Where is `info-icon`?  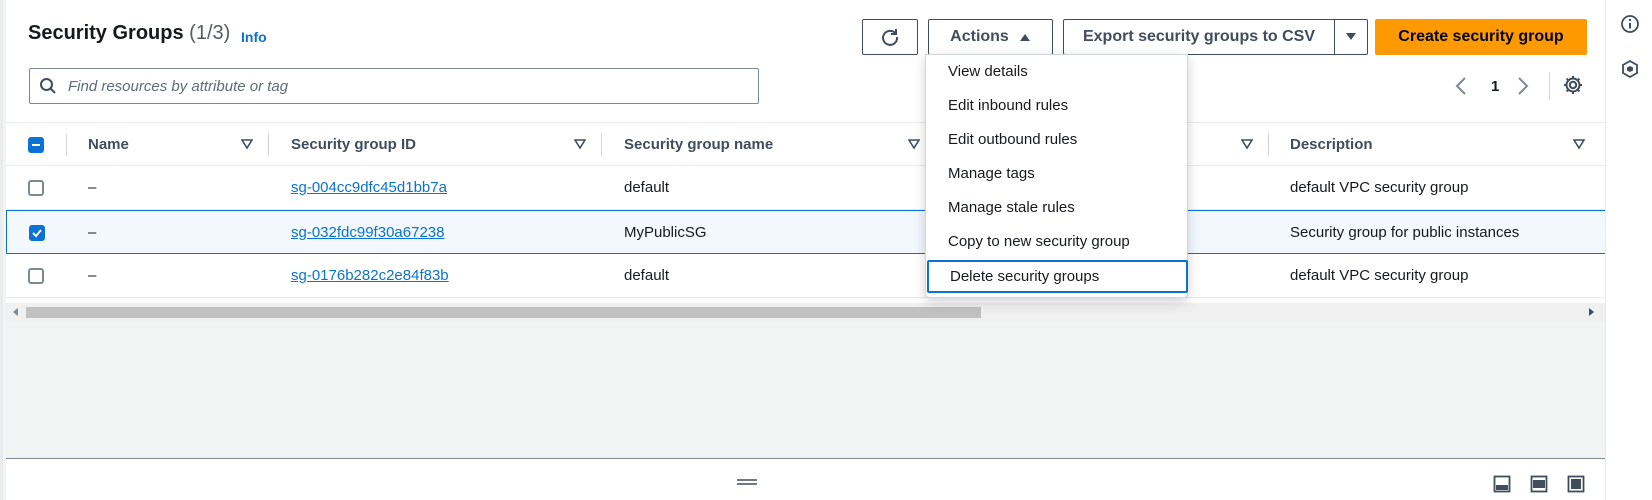 info-icon is located at coordinates (1630, 24).